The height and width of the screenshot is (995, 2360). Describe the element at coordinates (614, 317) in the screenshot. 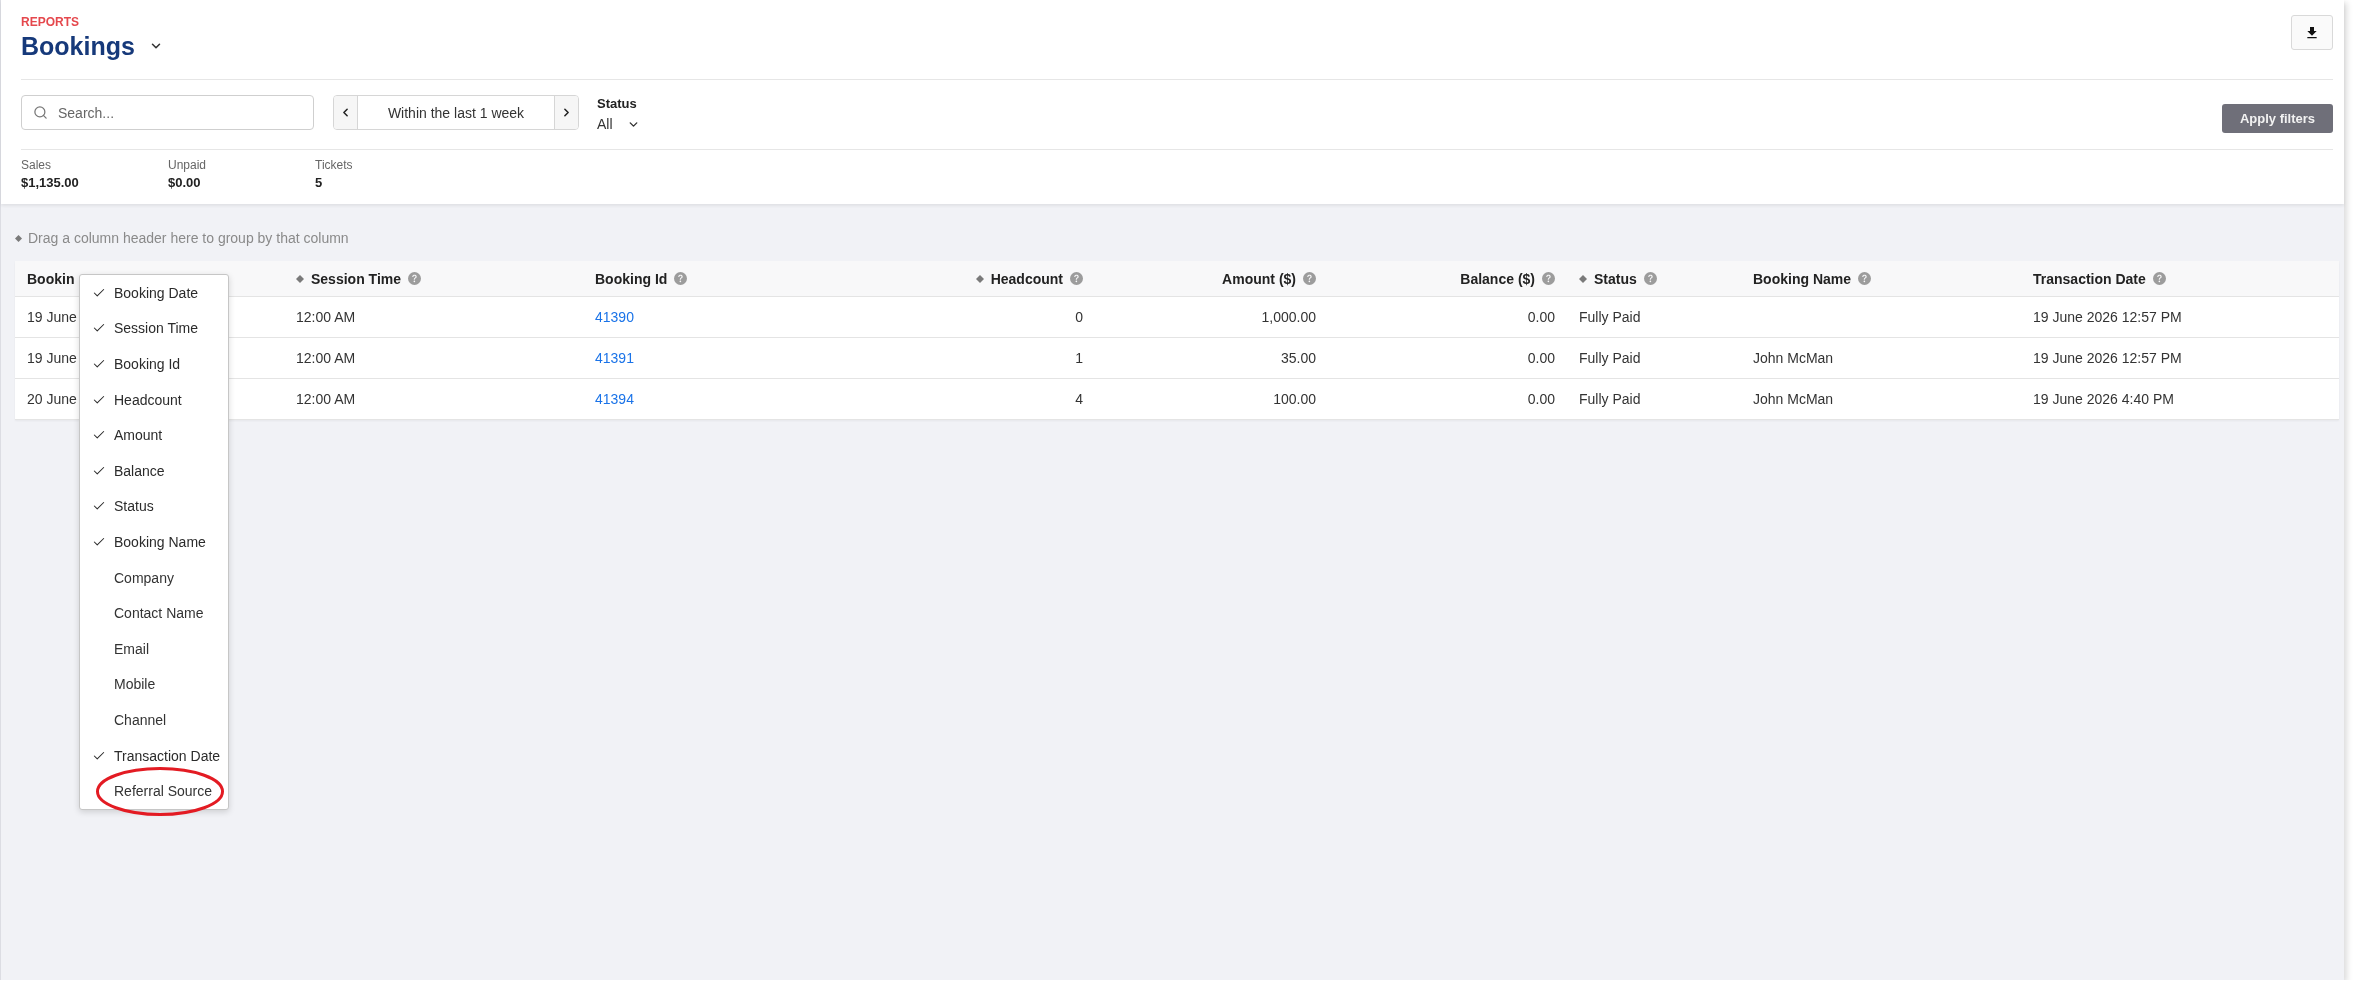

I see `booking-link: 41390` at that location.